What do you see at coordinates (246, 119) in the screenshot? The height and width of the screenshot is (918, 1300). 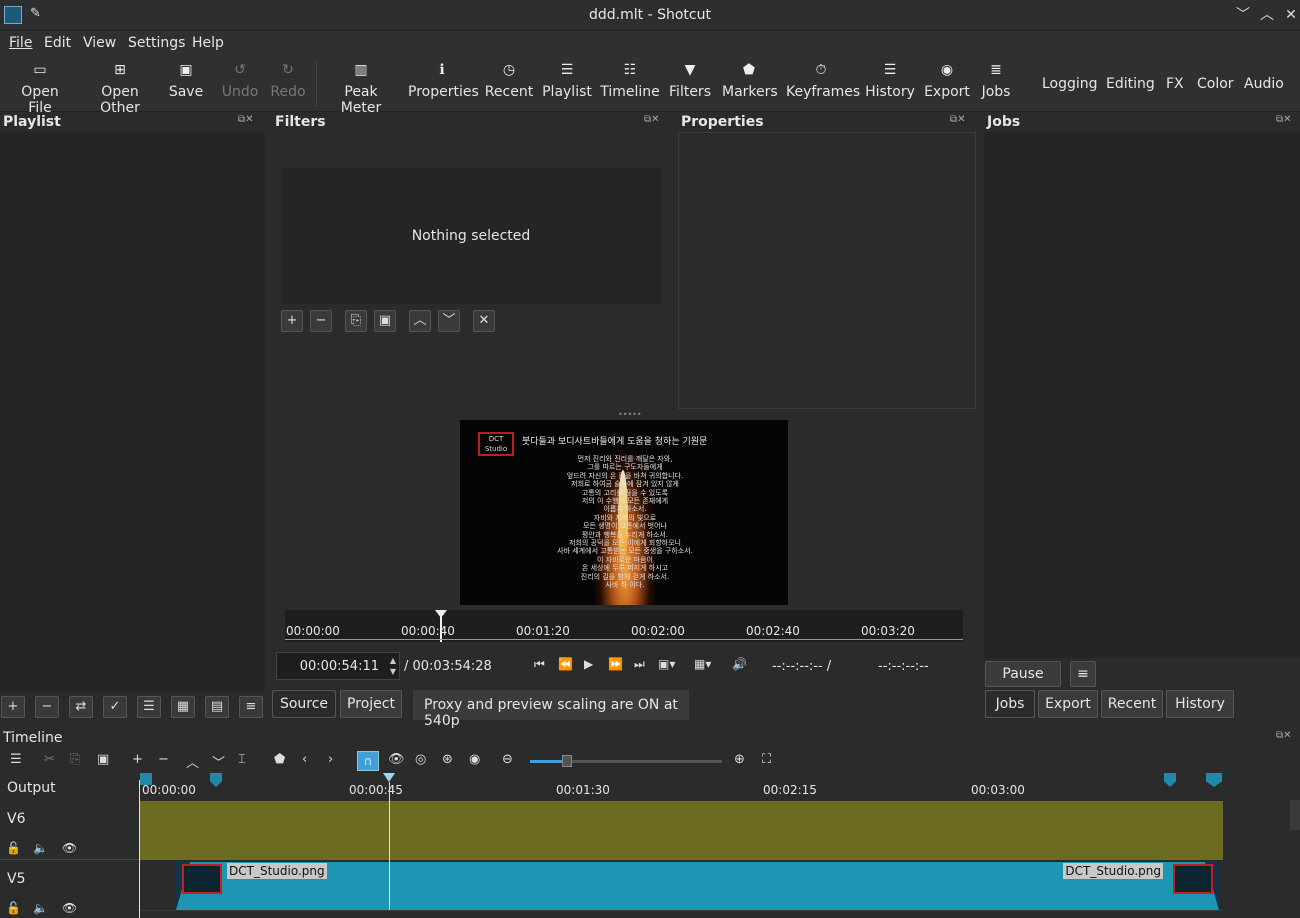 I see `playlist-dock-buttons: ⧉✕` at bounding box center [246, 119].